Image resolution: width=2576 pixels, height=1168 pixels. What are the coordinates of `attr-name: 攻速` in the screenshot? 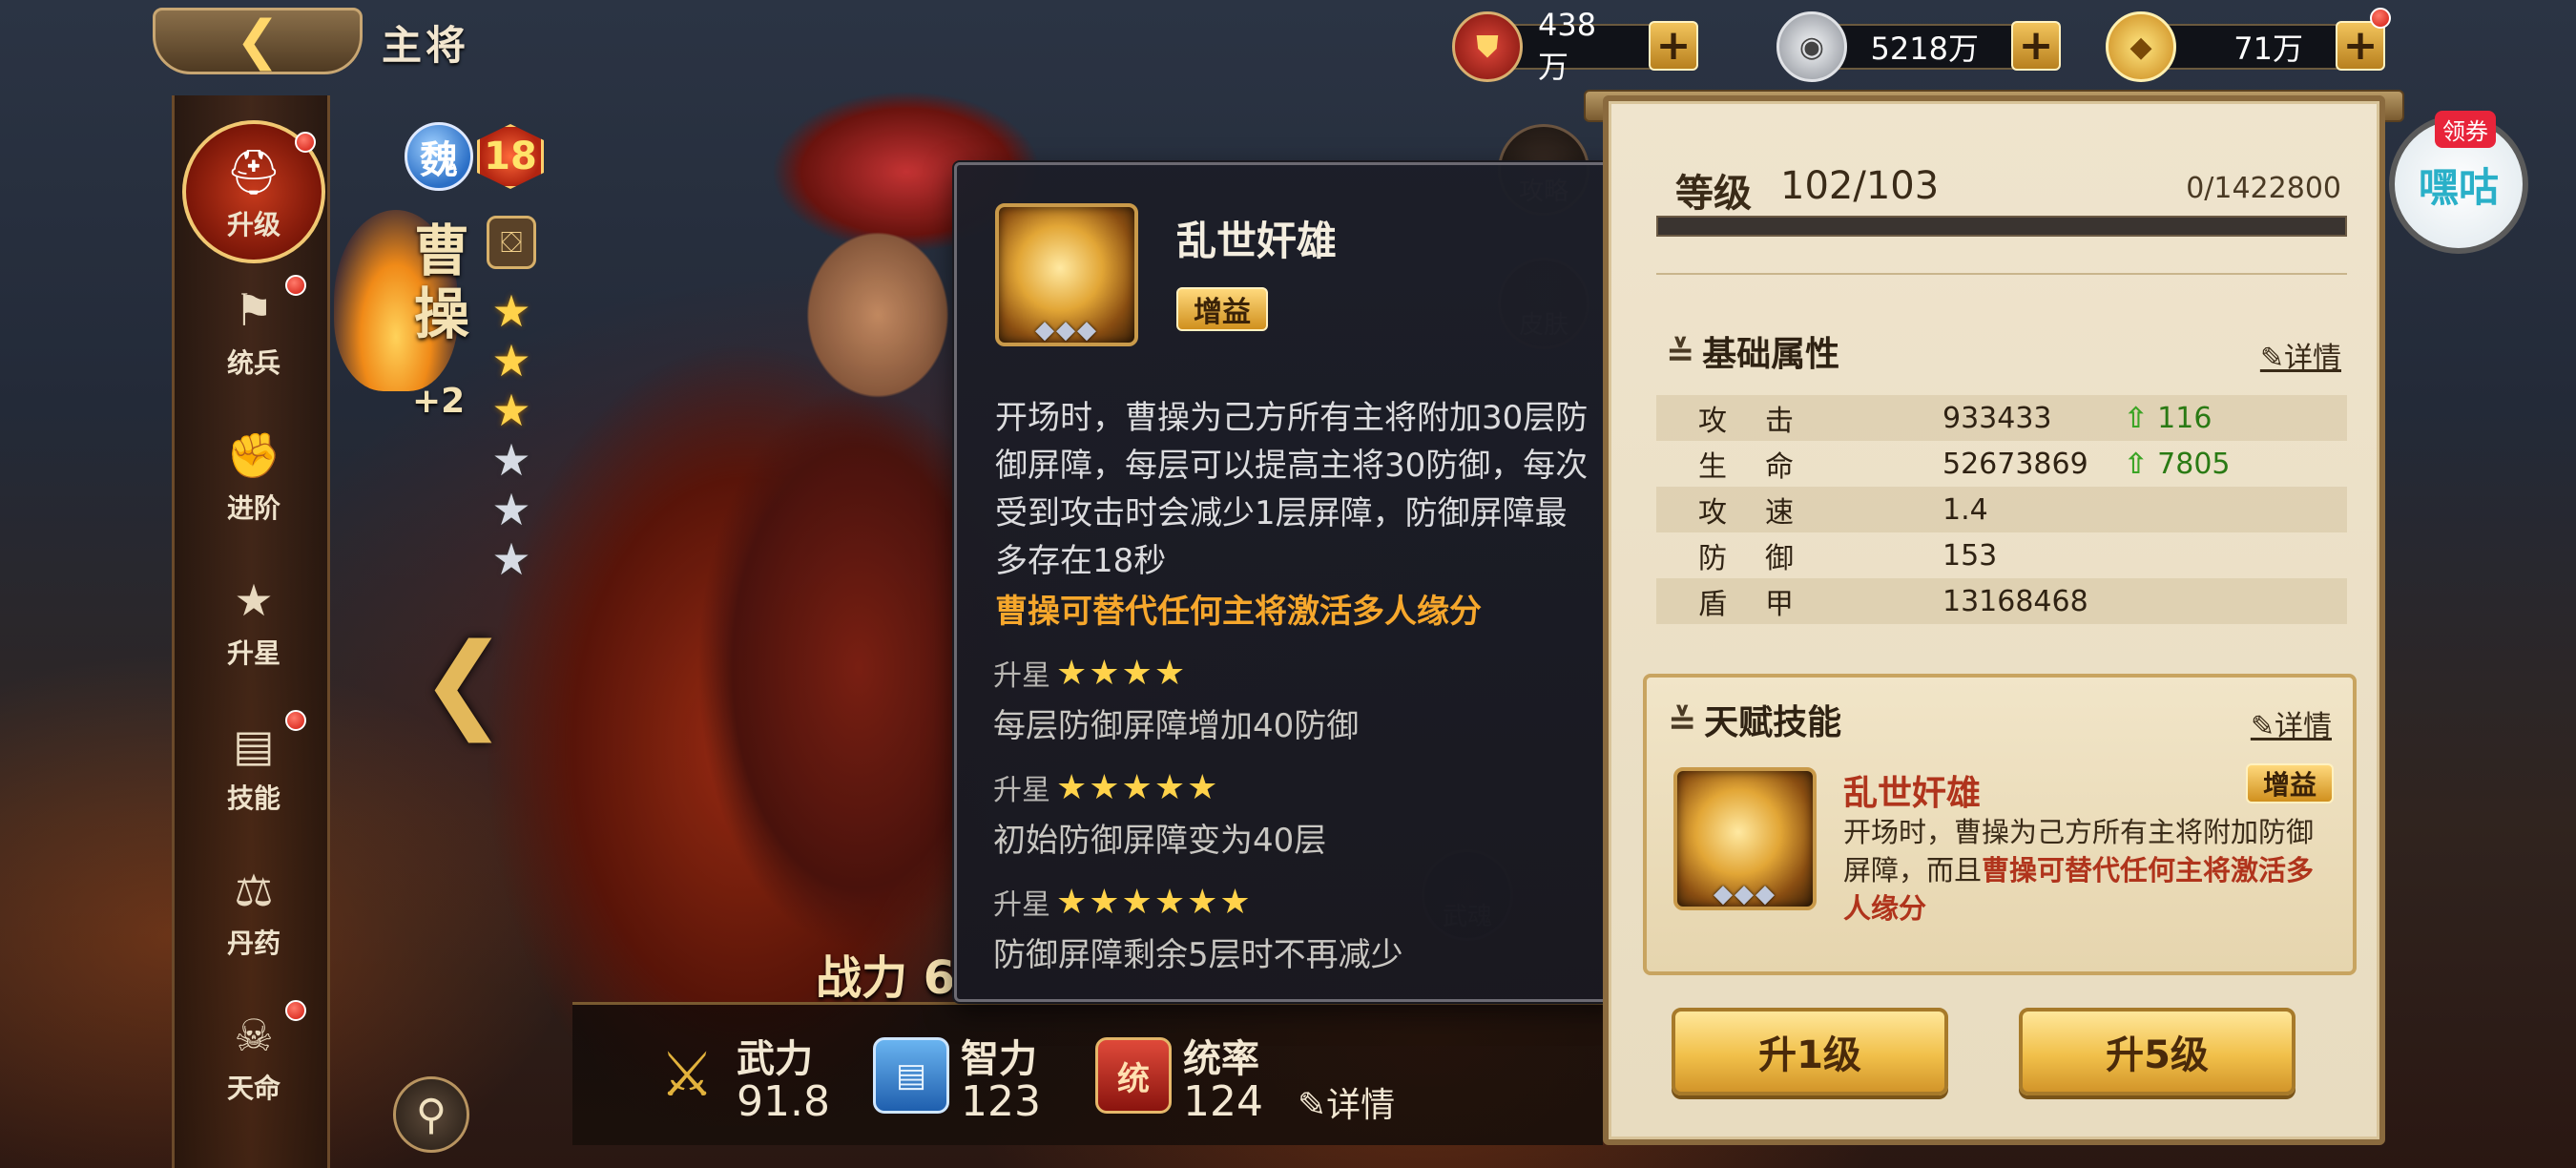 It's located at (1765, 513).